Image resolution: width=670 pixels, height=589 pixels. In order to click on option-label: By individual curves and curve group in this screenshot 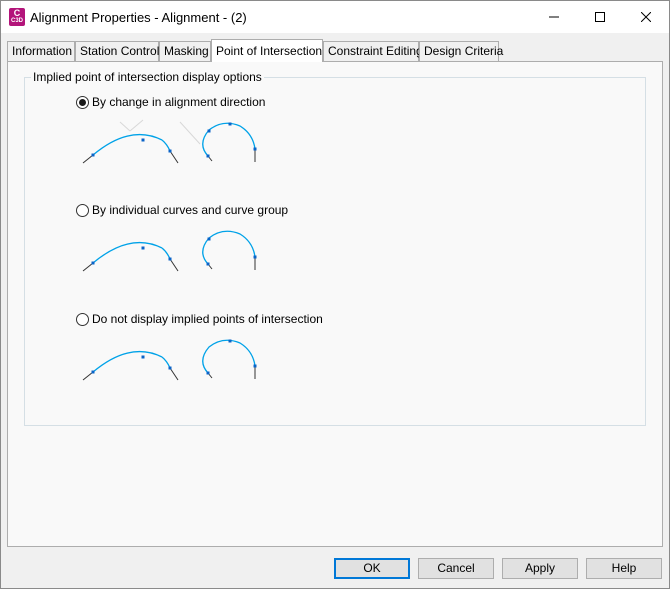, I will do `click(190, 210)`.